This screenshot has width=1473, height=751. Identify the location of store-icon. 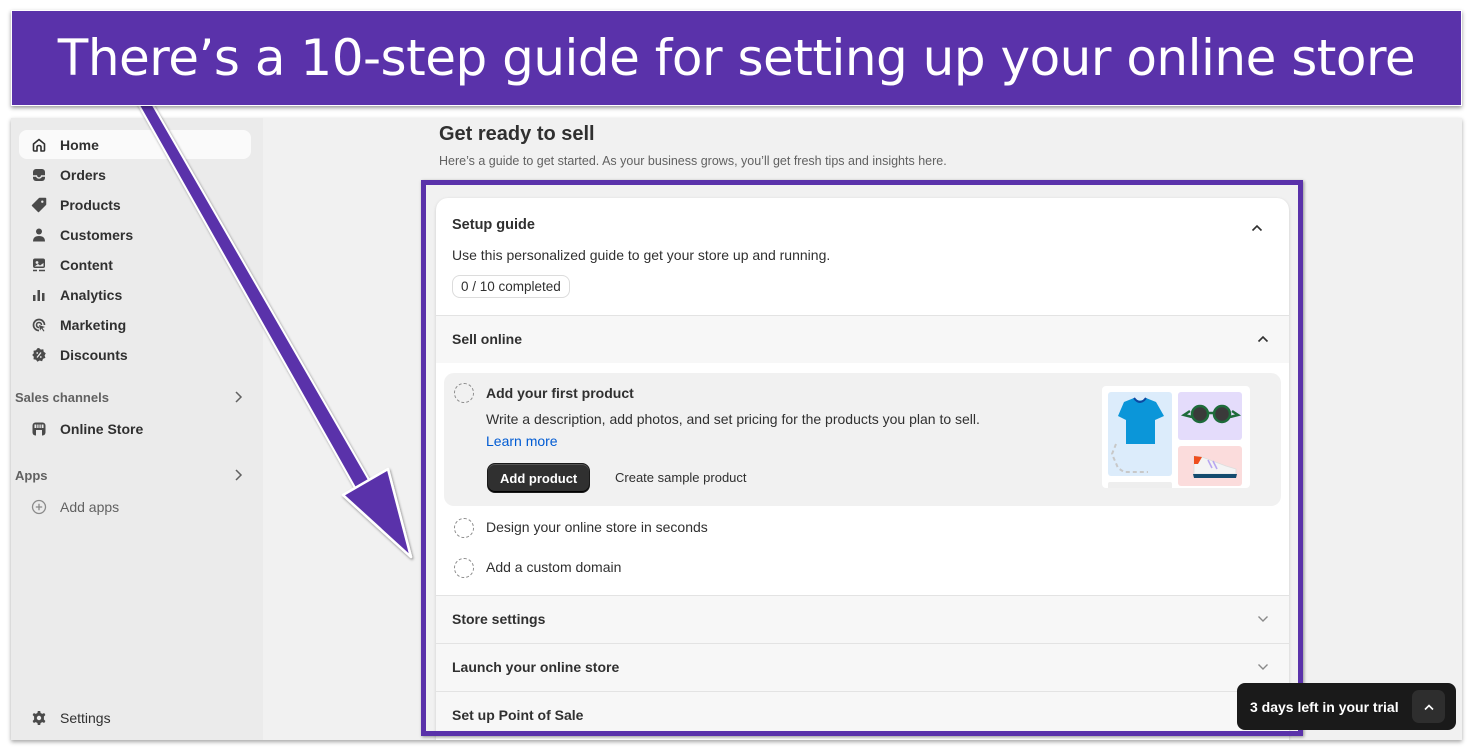
(39, 429).